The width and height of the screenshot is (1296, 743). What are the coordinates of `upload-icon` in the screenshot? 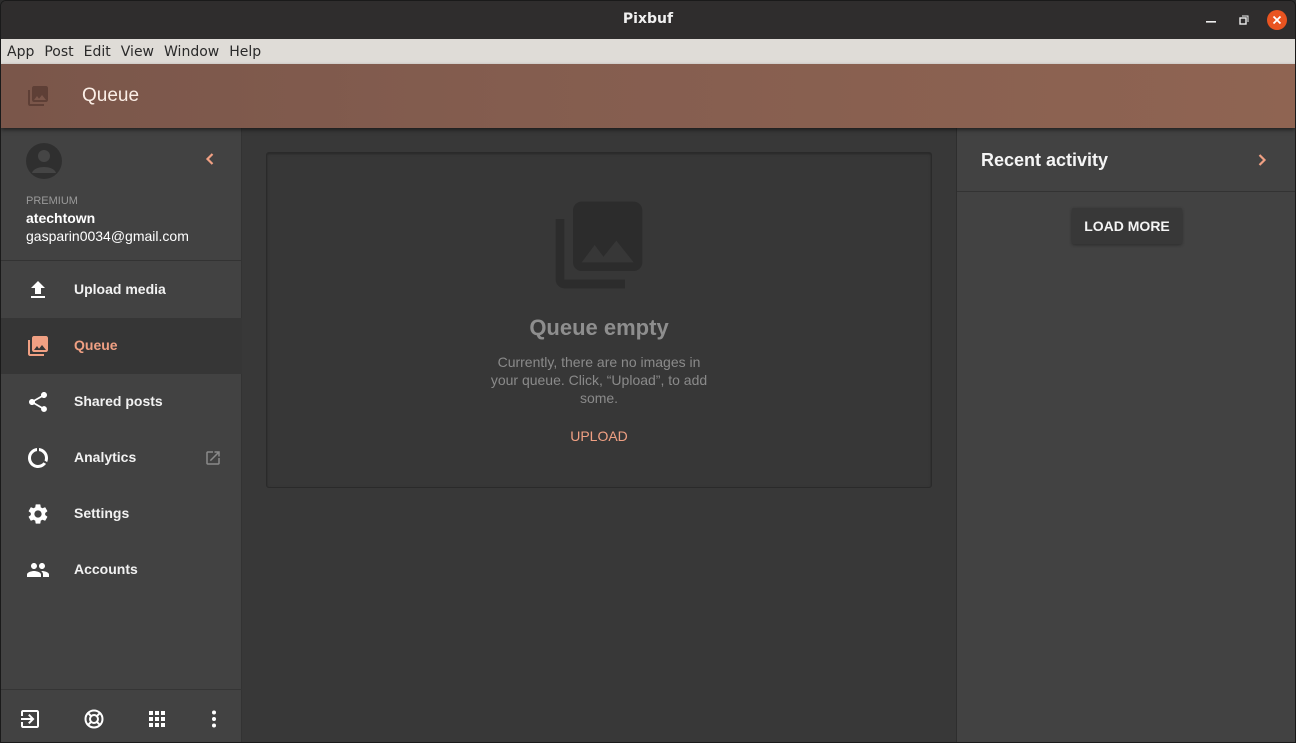 It's located at (38, 289).